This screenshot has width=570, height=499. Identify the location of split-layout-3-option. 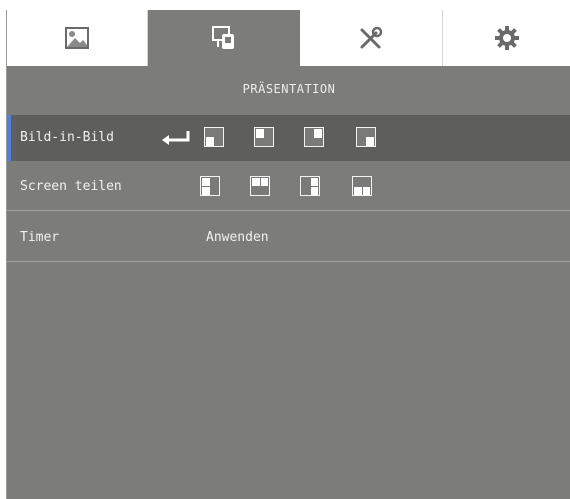
(310, 186).